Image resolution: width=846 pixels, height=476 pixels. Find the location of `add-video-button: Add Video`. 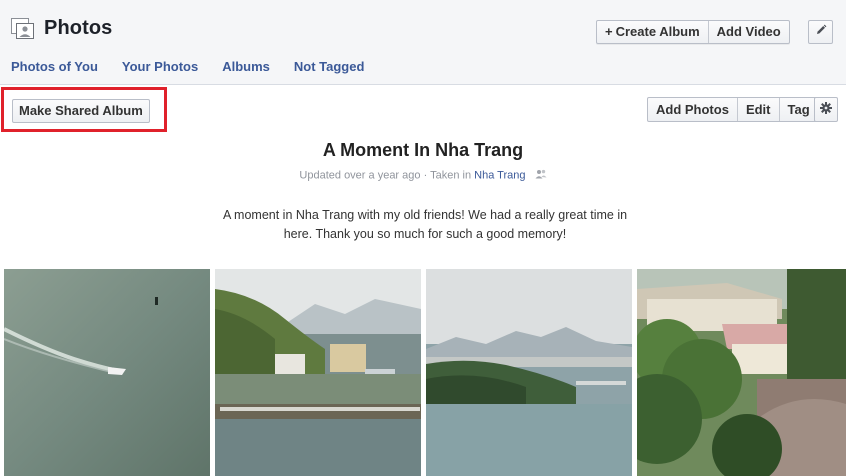

add-video-button: Add Video is located at coordinates (748, 32).